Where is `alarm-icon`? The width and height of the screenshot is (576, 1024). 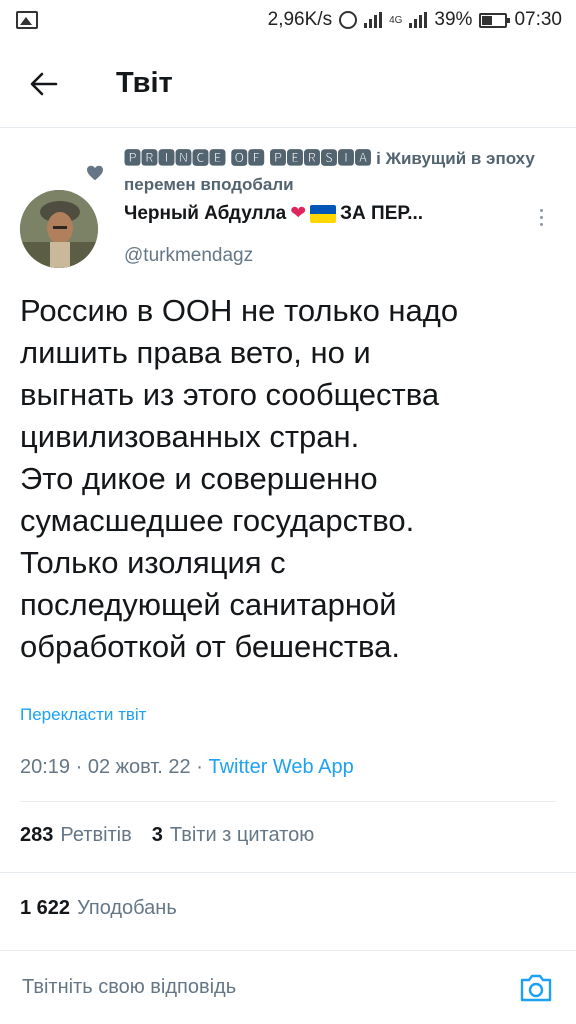 alarm-icon is located at coordinates (348, 20).